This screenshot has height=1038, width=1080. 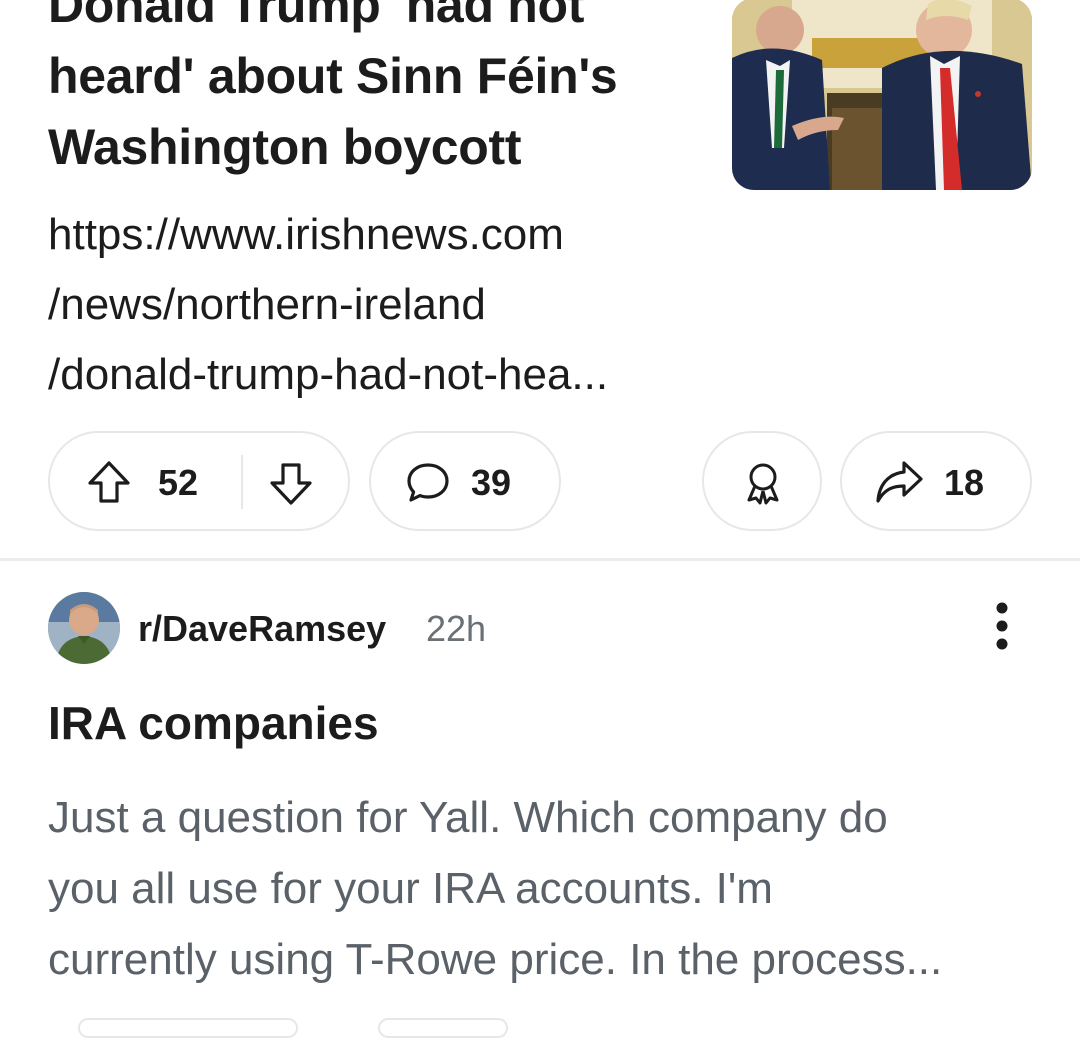 What do you see at coordinates (291, 486) in the screenshot?
I see `arrow-down-icon` at bounding box center [291, 486].